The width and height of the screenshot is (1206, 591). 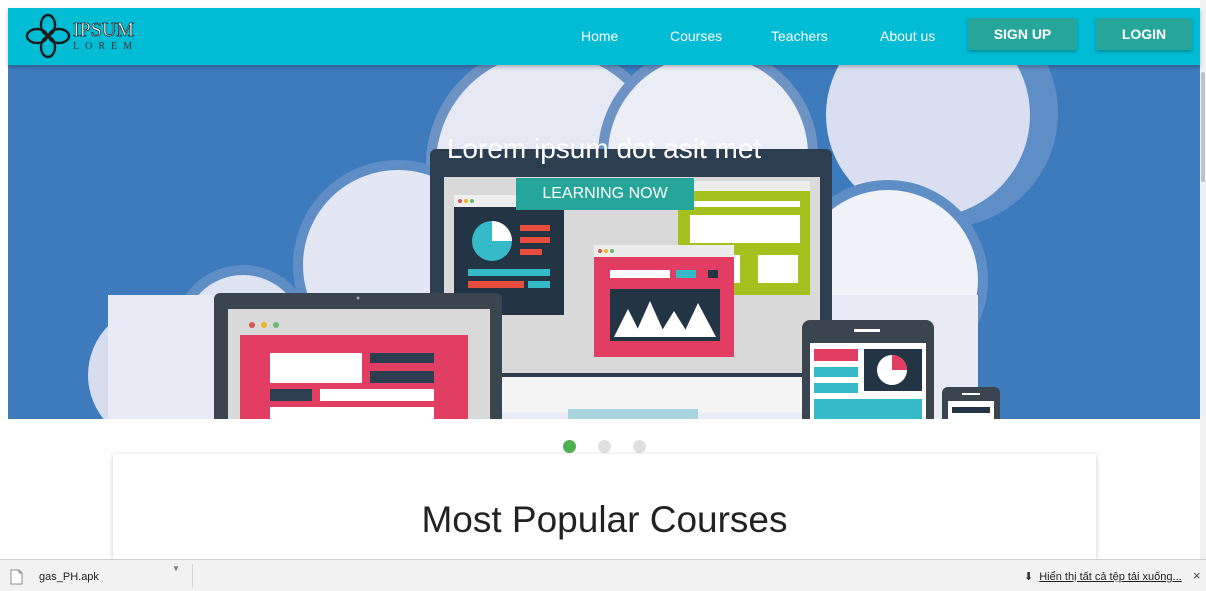 I want to click on tablet-shape, so click(x=868, y=369).